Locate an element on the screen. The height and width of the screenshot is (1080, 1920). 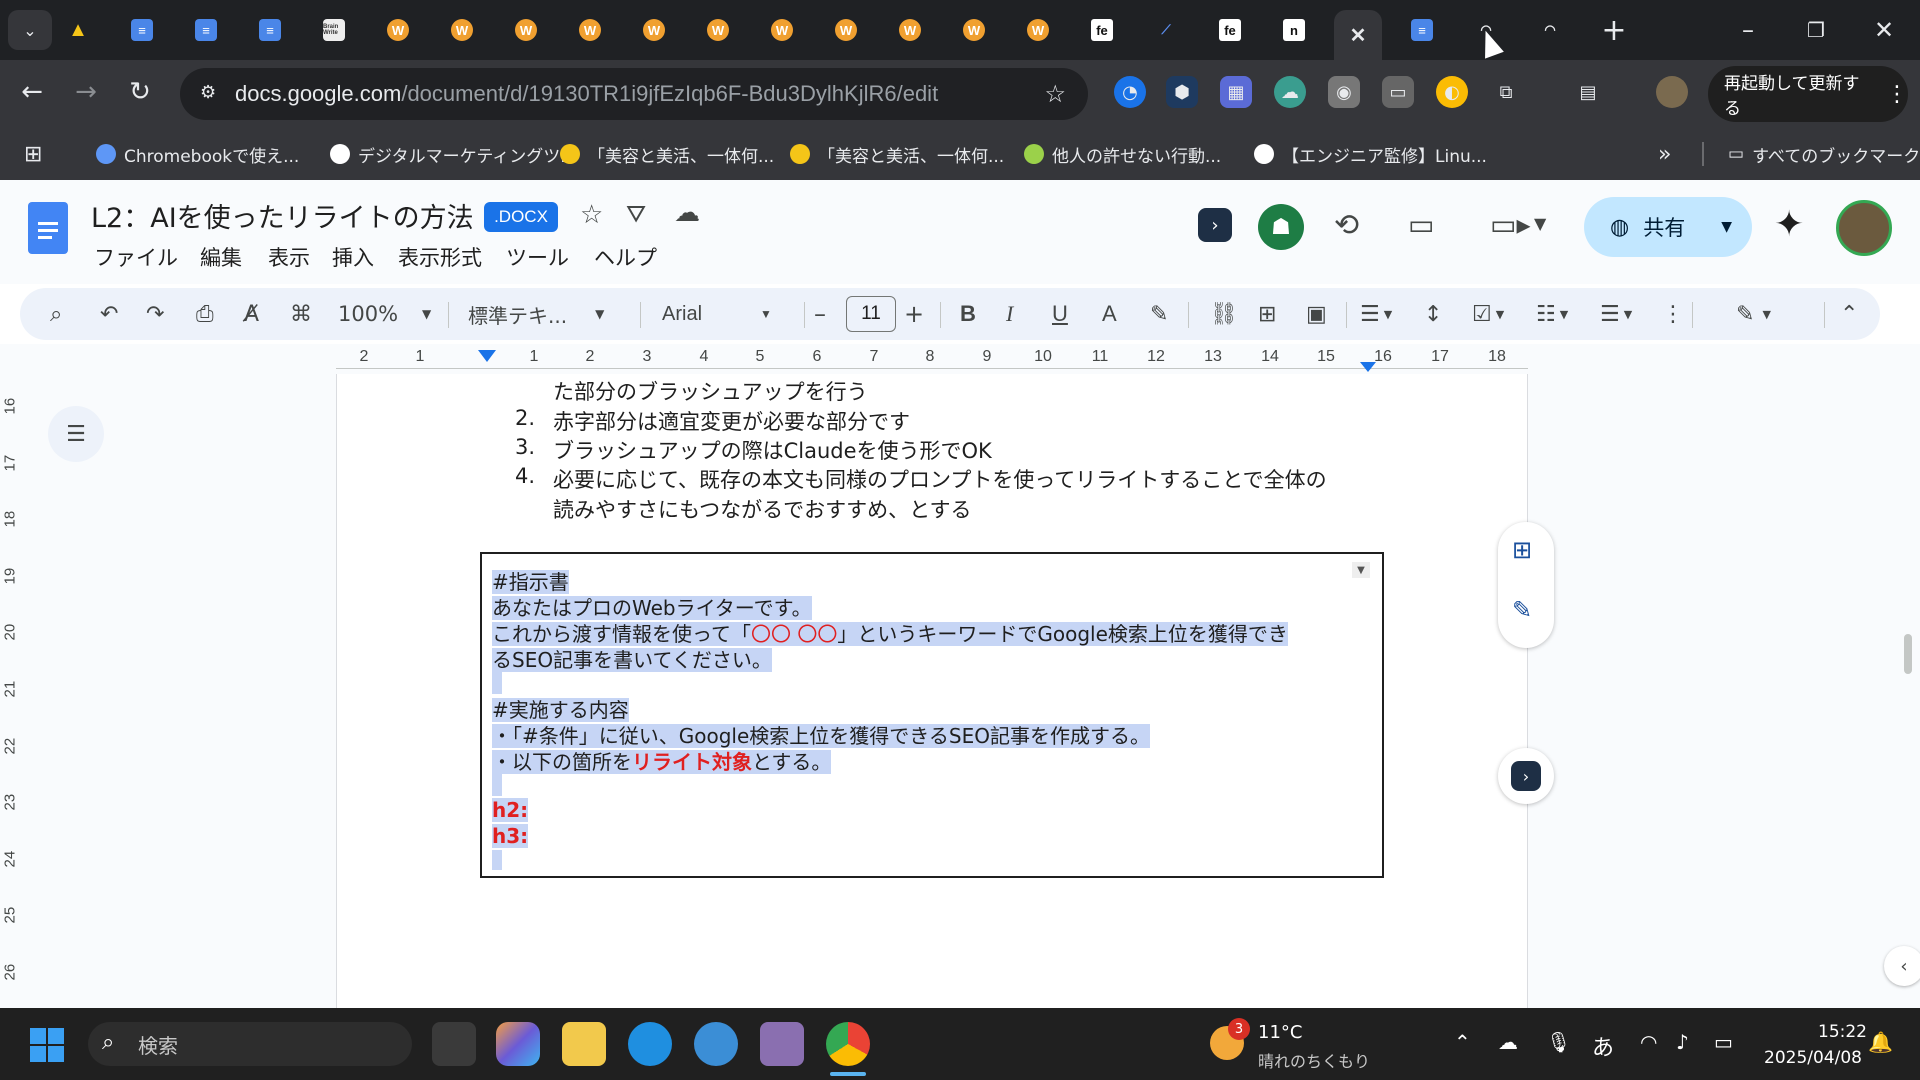
chevron-up-icon: ⌃ is located at coordinates (1462, 1042).